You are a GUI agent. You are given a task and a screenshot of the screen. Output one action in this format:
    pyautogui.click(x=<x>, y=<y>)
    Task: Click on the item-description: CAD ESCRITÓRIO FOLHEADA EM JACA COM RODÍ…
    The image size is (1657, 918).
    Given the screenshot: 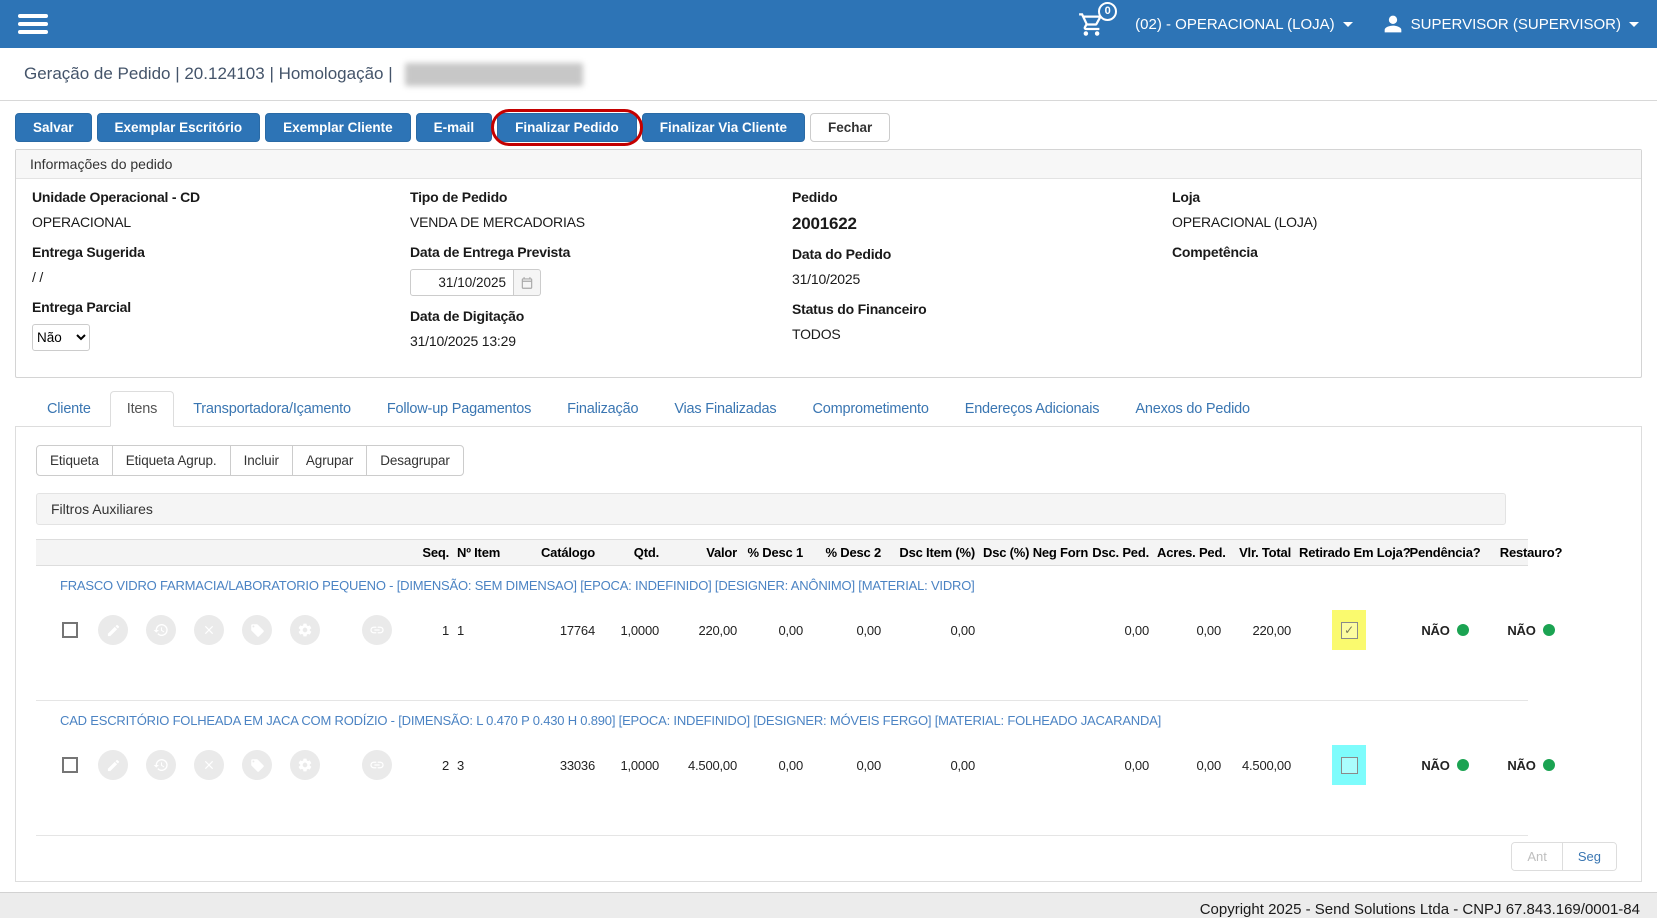 What is the action you would take?
    pyautogui.click(x=794, y=720)
    